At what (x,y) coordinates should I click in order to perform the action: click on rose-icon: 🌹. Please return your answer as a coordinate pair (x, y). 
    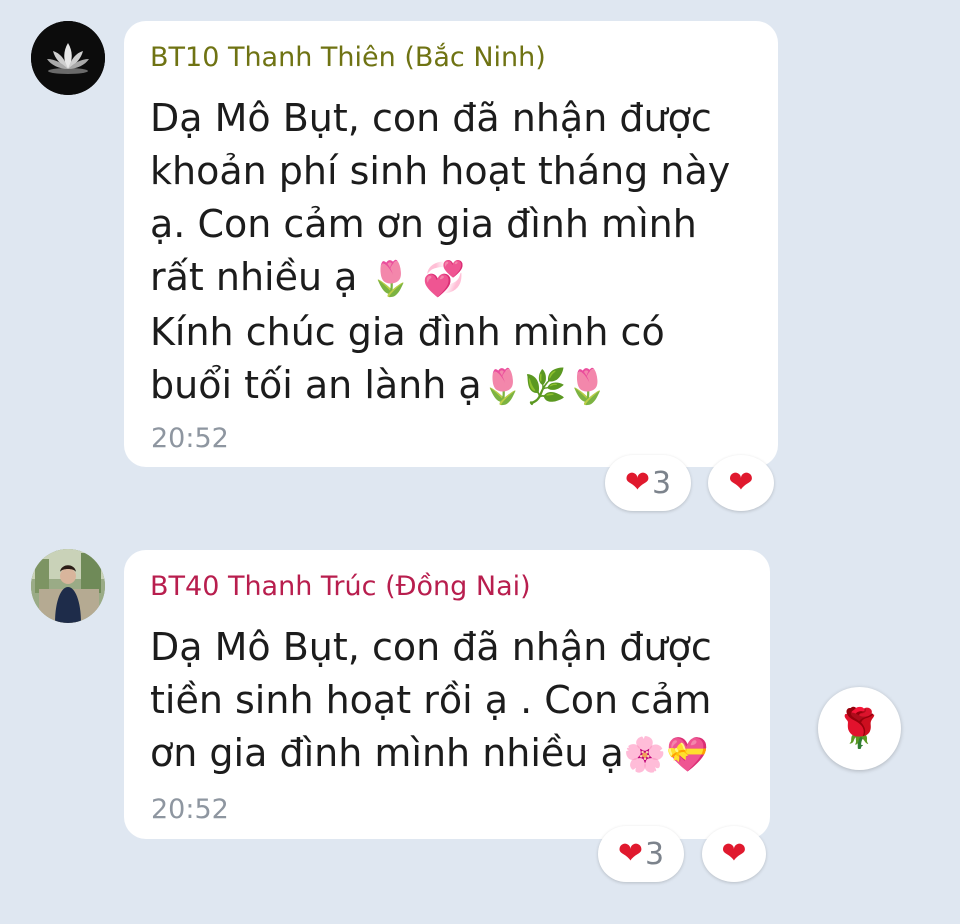
    Looking at the image, I should click on (859, 728).